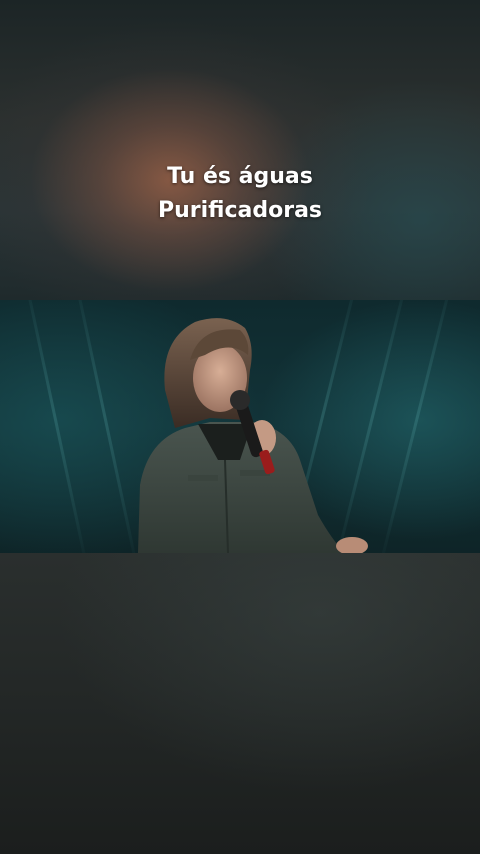  Describe the element at coordinates (240, 210) in the screenshot. I see `lyrics-line-2: Purificadoras` at that location.